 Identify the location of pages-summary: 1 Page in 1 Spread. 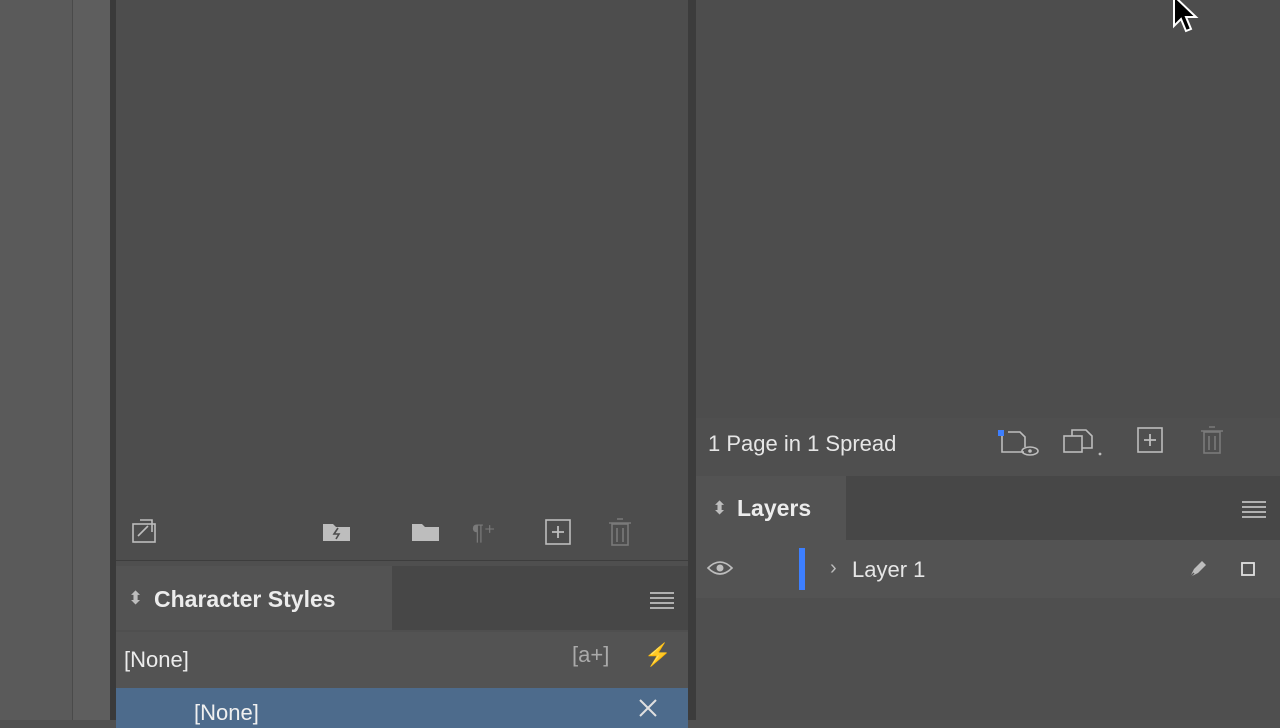
(802, 443).